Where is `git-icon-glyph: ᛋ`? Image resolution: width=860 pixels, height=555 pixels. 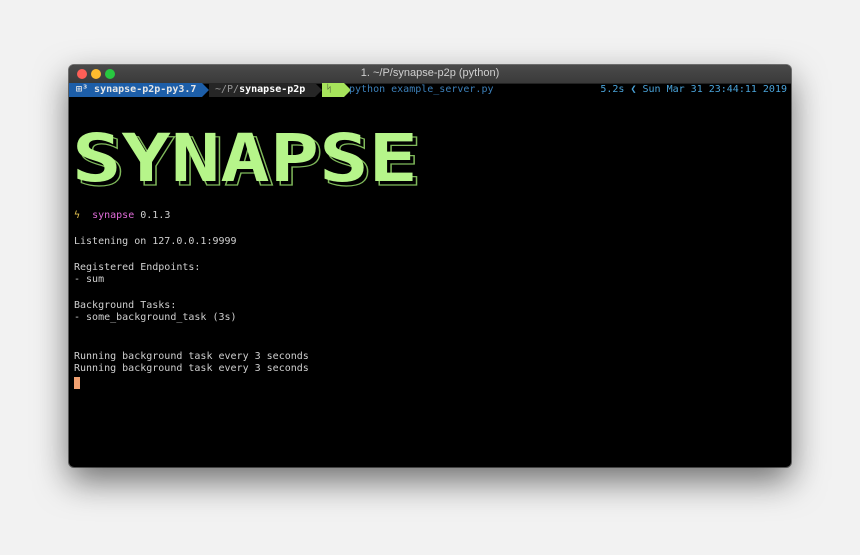
git-icon-glyph: ᛋ is located at coordinates (329, 89).